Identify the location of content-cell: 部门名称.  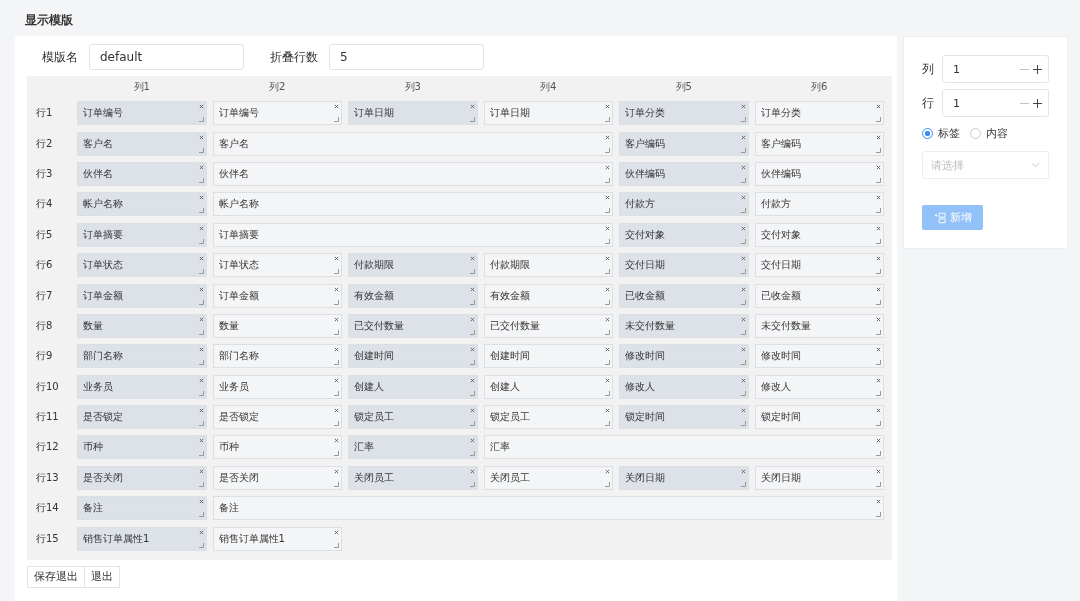
(277, 356).